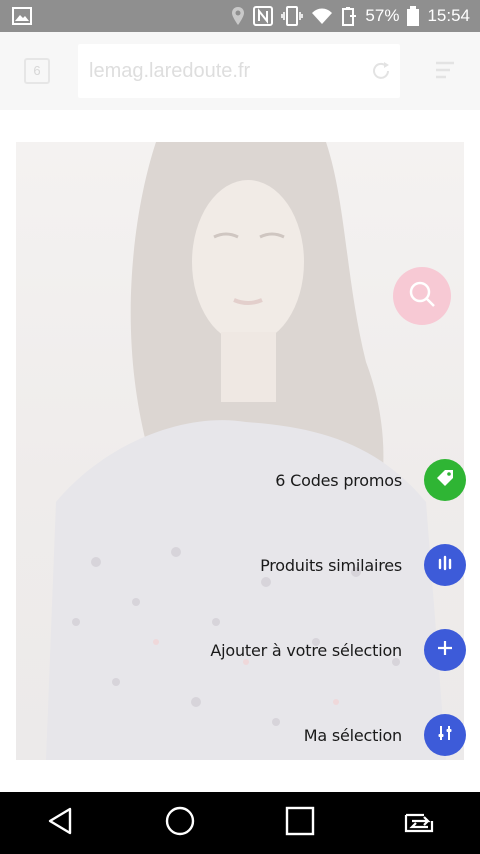 This screenshot has width=480, height=854. What do you see at coordinates (240, 823) in the screenshot?
I see `navigation-bar` at bounding box center [240, 823].